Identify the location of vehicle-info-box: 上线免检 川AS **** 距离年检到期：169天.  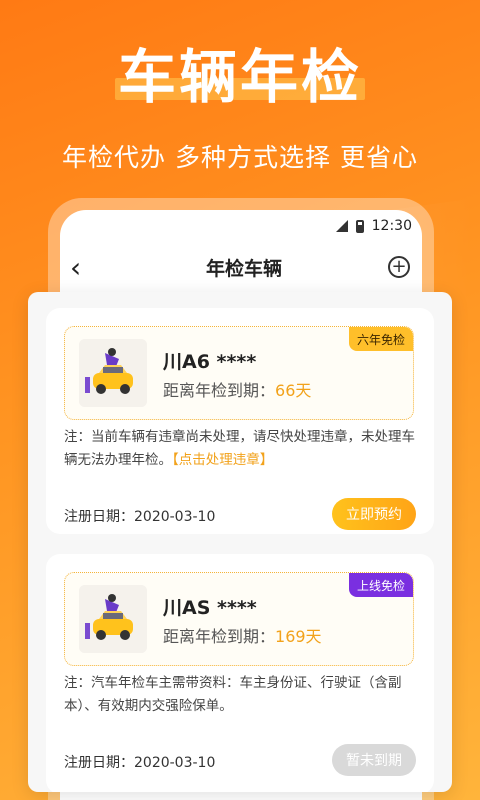
(239, 619).